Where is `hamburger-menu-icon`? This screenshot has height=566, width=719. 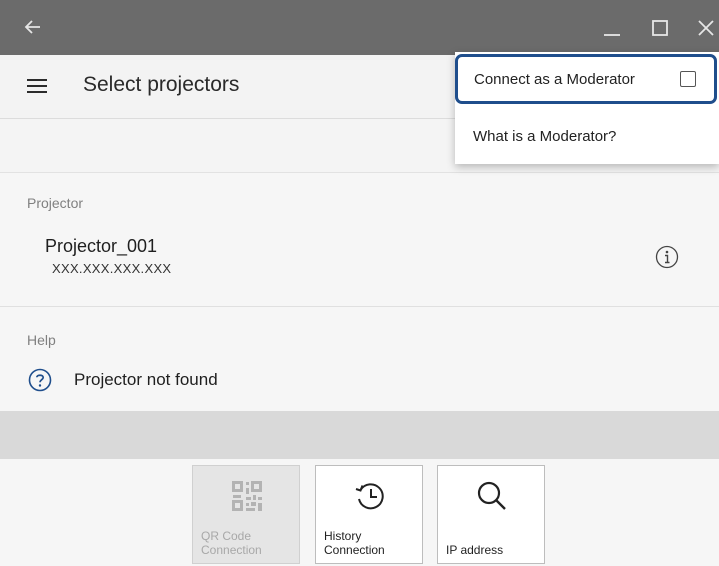 hamburger-menu-icon is located at coordinates (37, 86).